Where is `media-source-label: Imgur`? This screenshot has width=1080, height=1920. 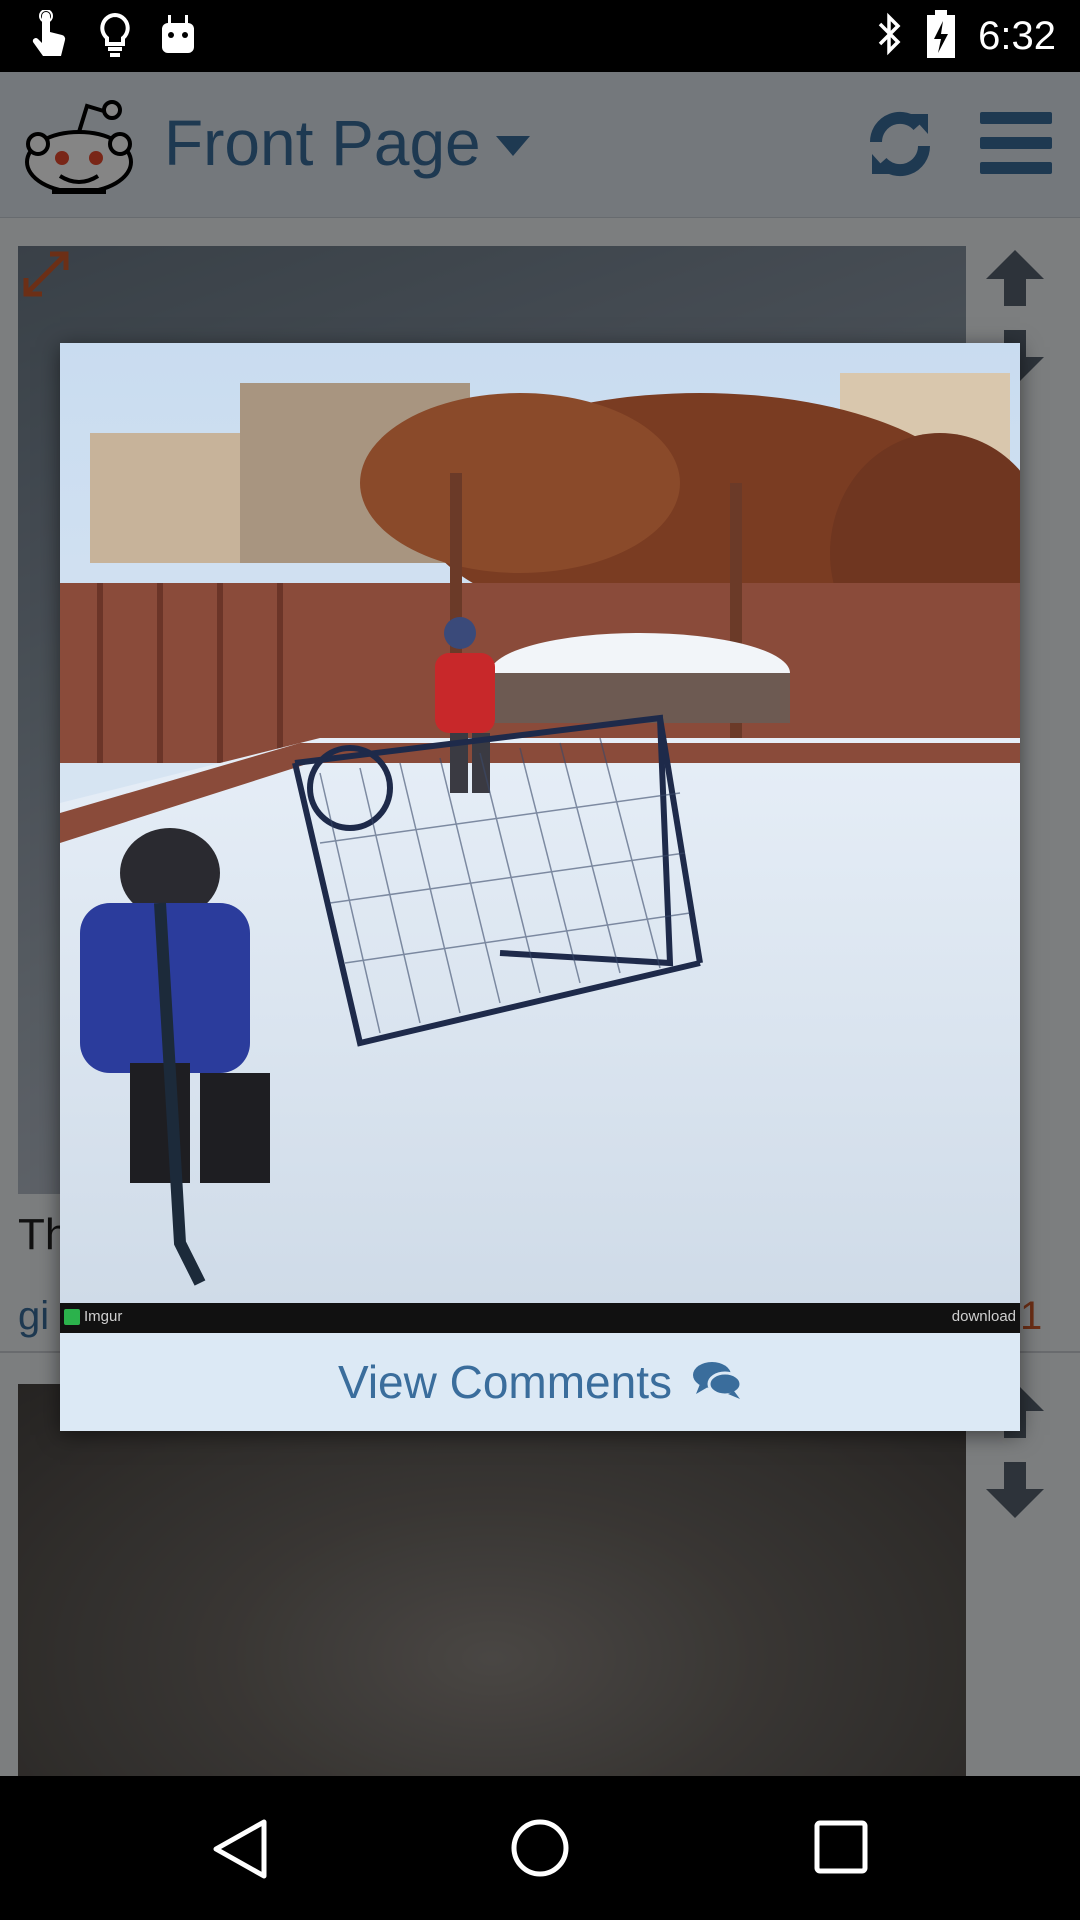
media-source-label: Imgur is located at coordinates (103, 1316).